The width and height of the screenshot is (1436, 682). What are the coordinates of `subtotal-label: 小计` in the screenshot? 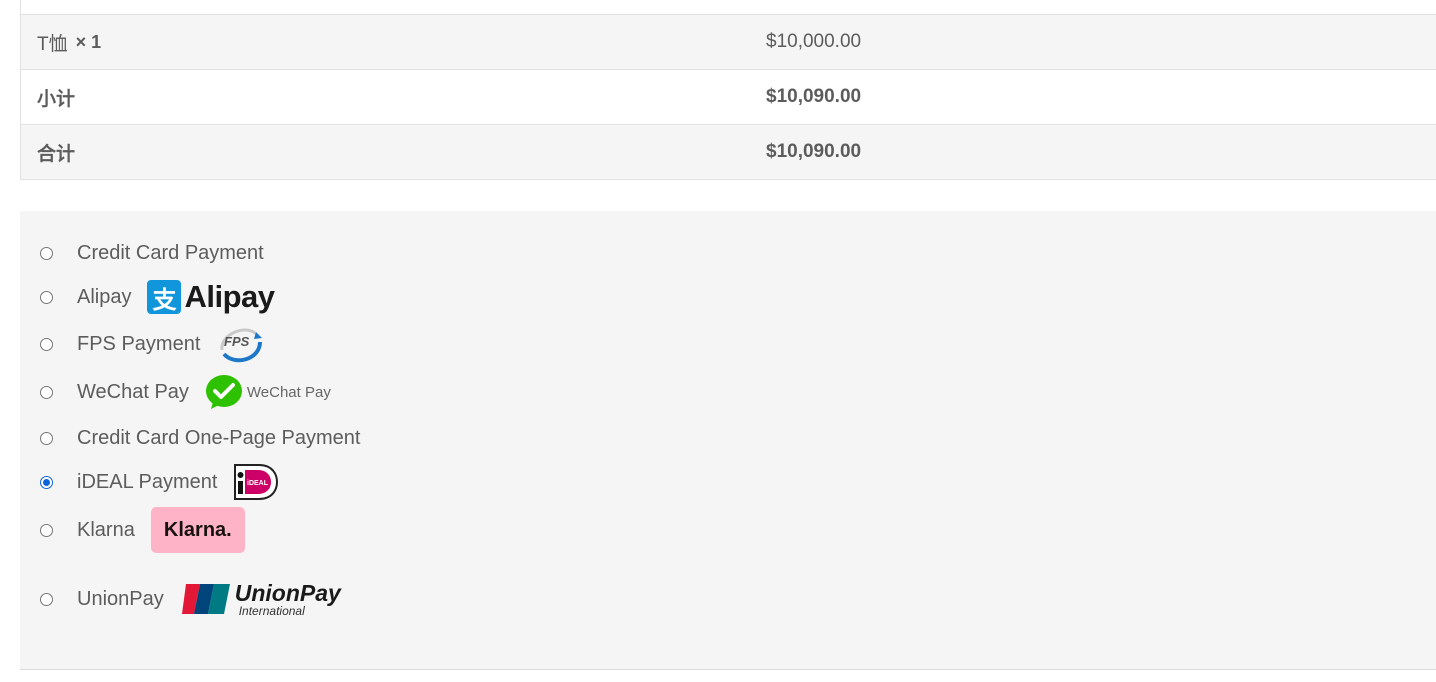 It's located at (56, 99).